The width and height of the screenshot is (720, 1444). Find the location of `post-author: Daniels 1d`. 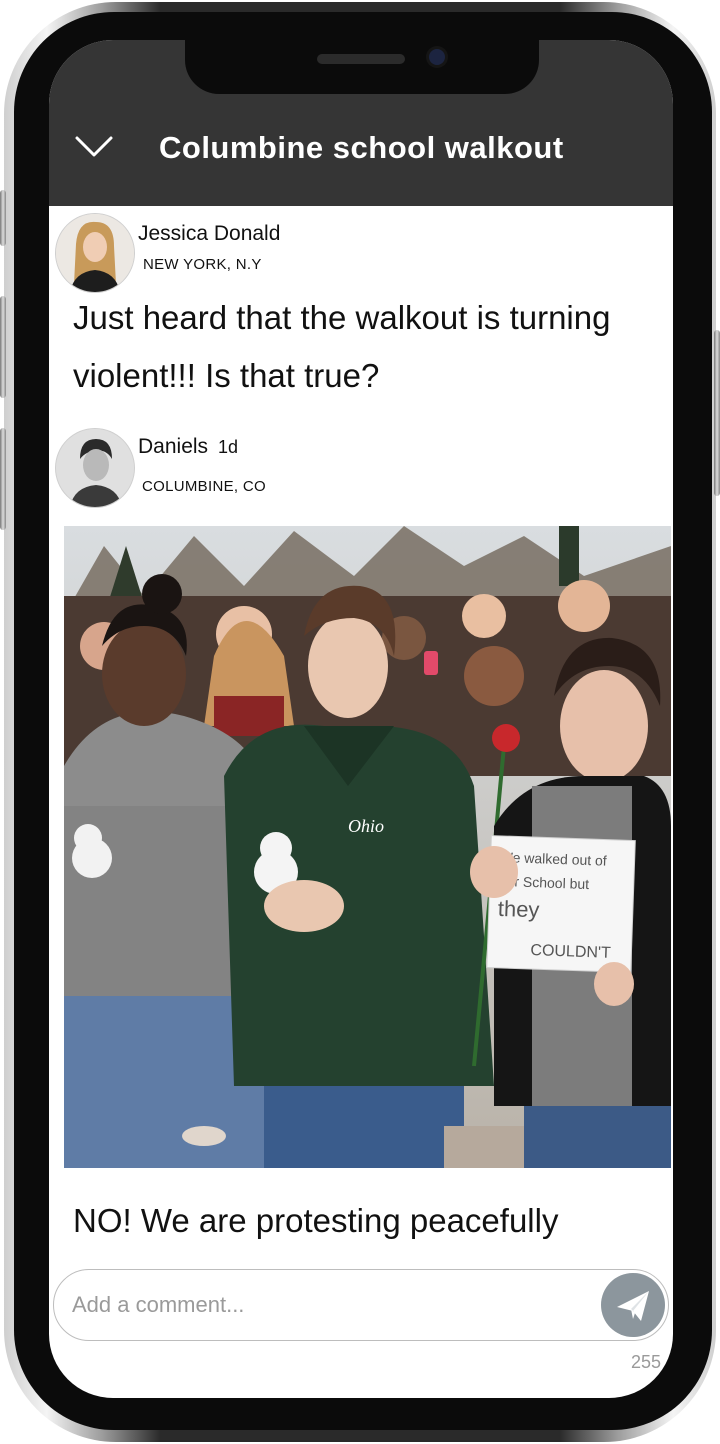

post-author: Daniels 1d is located at coordinates (188, 447).